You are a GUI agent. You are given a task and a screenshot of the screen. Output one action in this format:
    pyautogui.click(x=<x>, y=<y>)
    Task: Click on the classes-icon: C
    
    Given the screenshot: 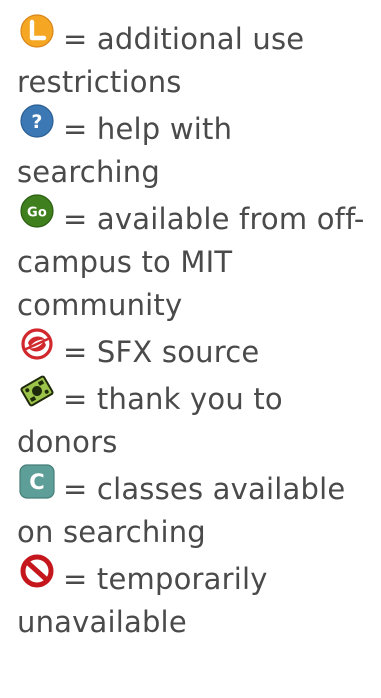 What is the action you would take?
    pyautogui.click(x=38, y=483)
    